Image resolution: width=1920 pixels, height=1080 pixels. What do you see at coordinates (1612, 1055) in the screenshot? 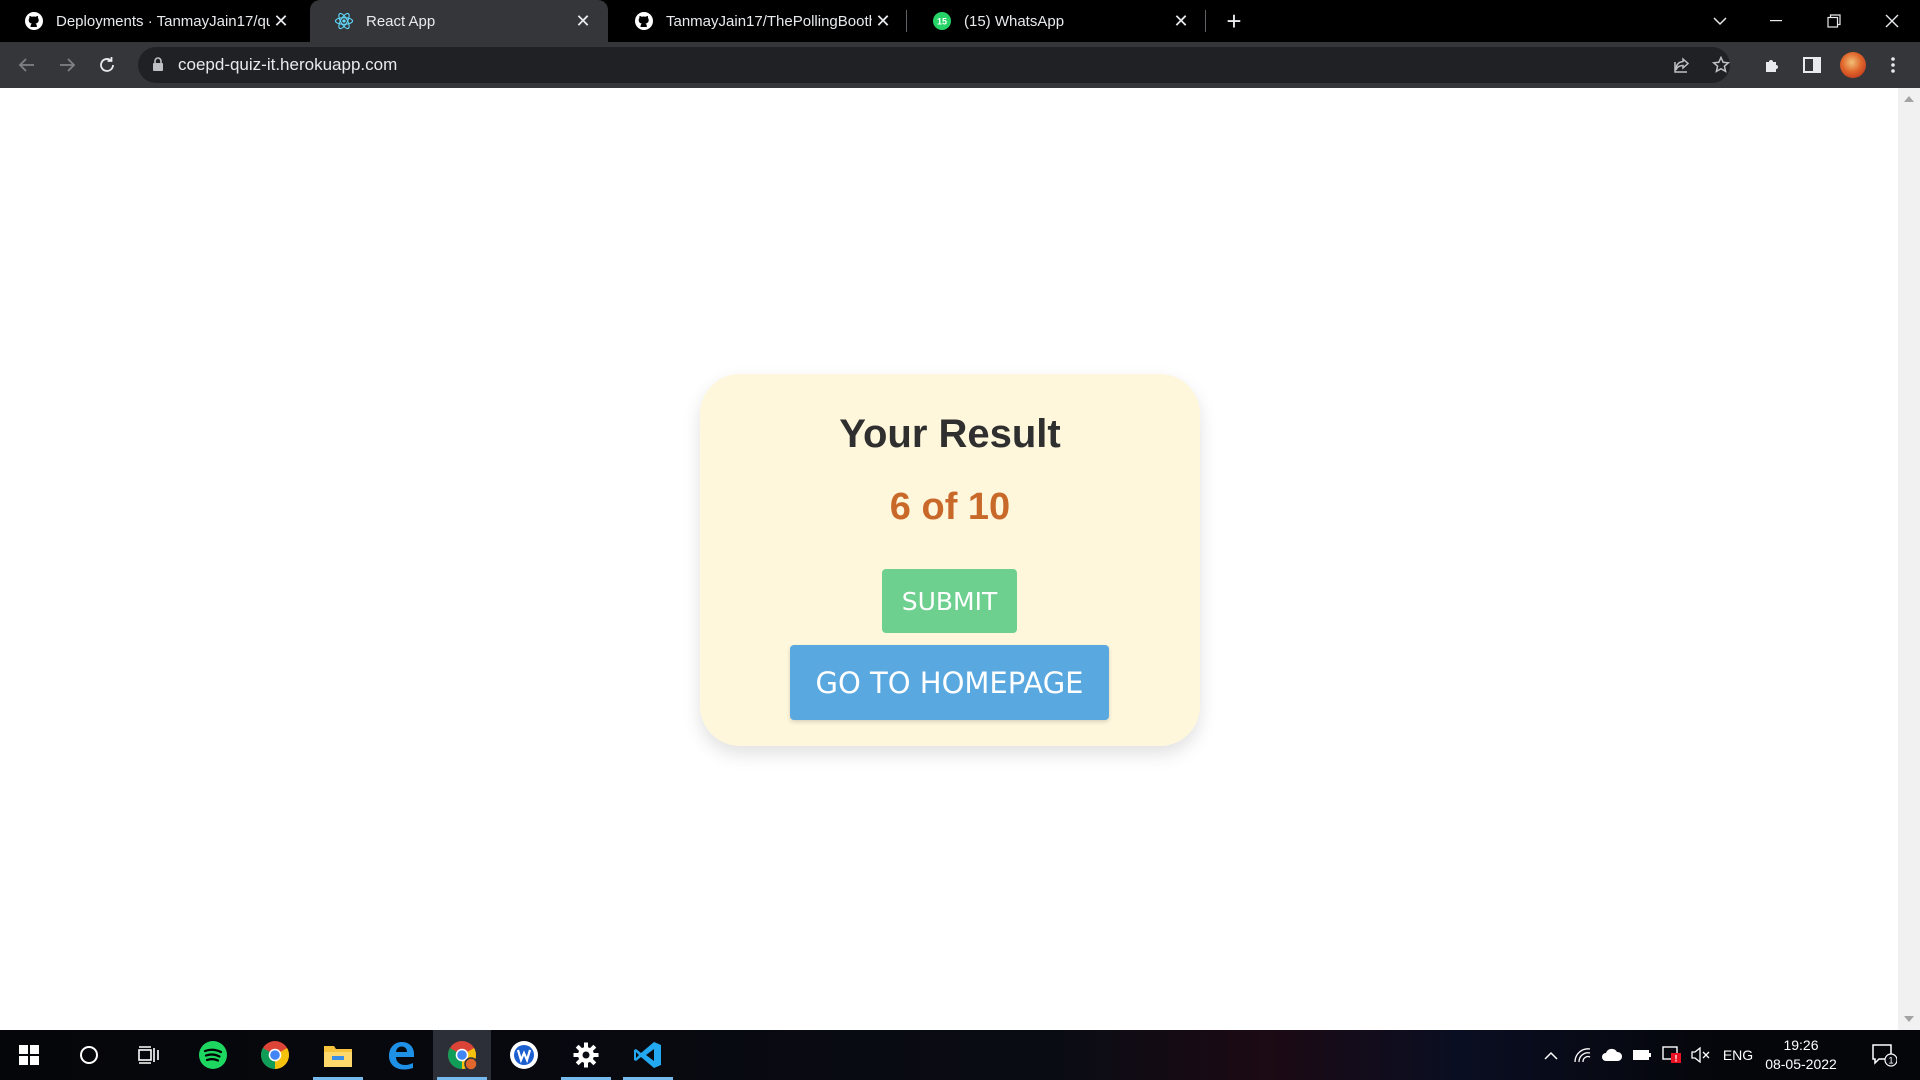
I see `onedrive-cloud-icon` at bounding box center [1612, 1055].